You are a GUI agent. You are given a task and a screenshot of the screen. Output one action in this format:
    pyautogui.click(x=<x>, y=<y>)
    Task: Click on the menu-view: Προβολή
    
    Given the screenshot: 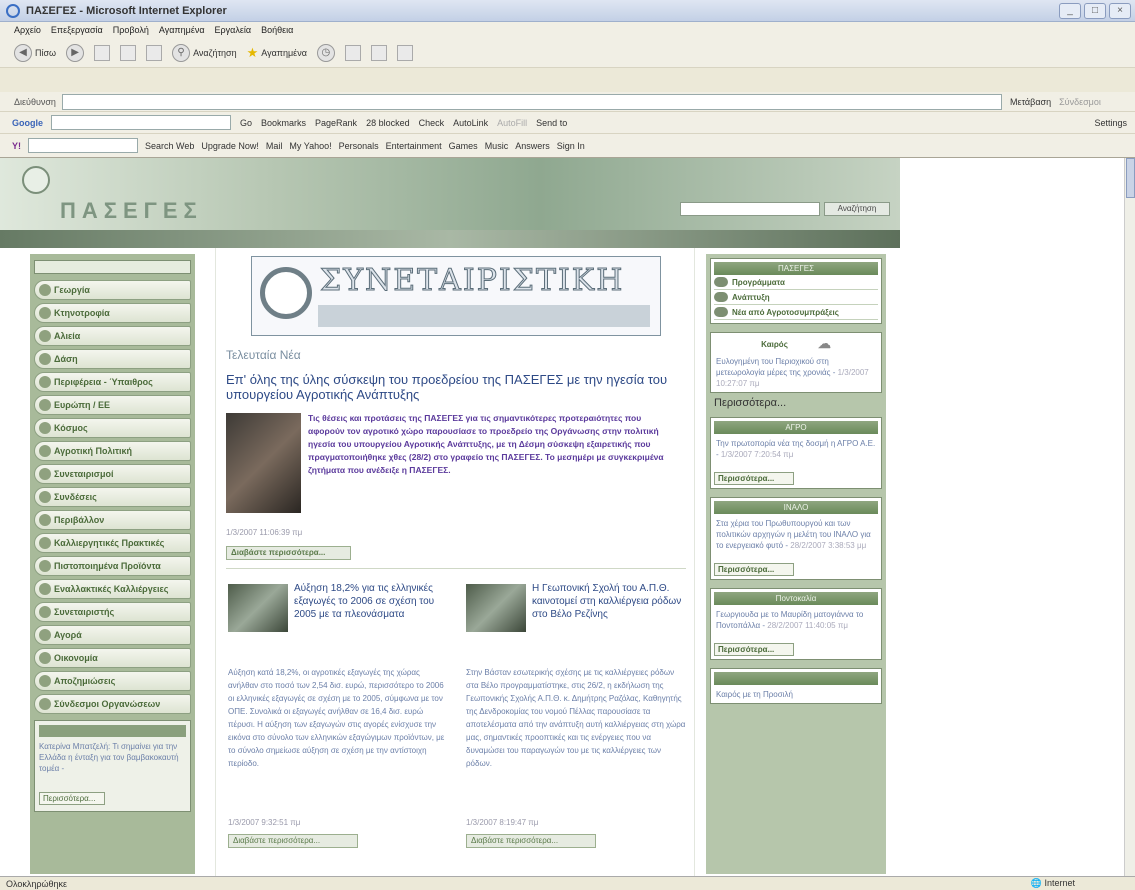 What is the action you would take?
    pyautogui.click(x=131, y=30)
    